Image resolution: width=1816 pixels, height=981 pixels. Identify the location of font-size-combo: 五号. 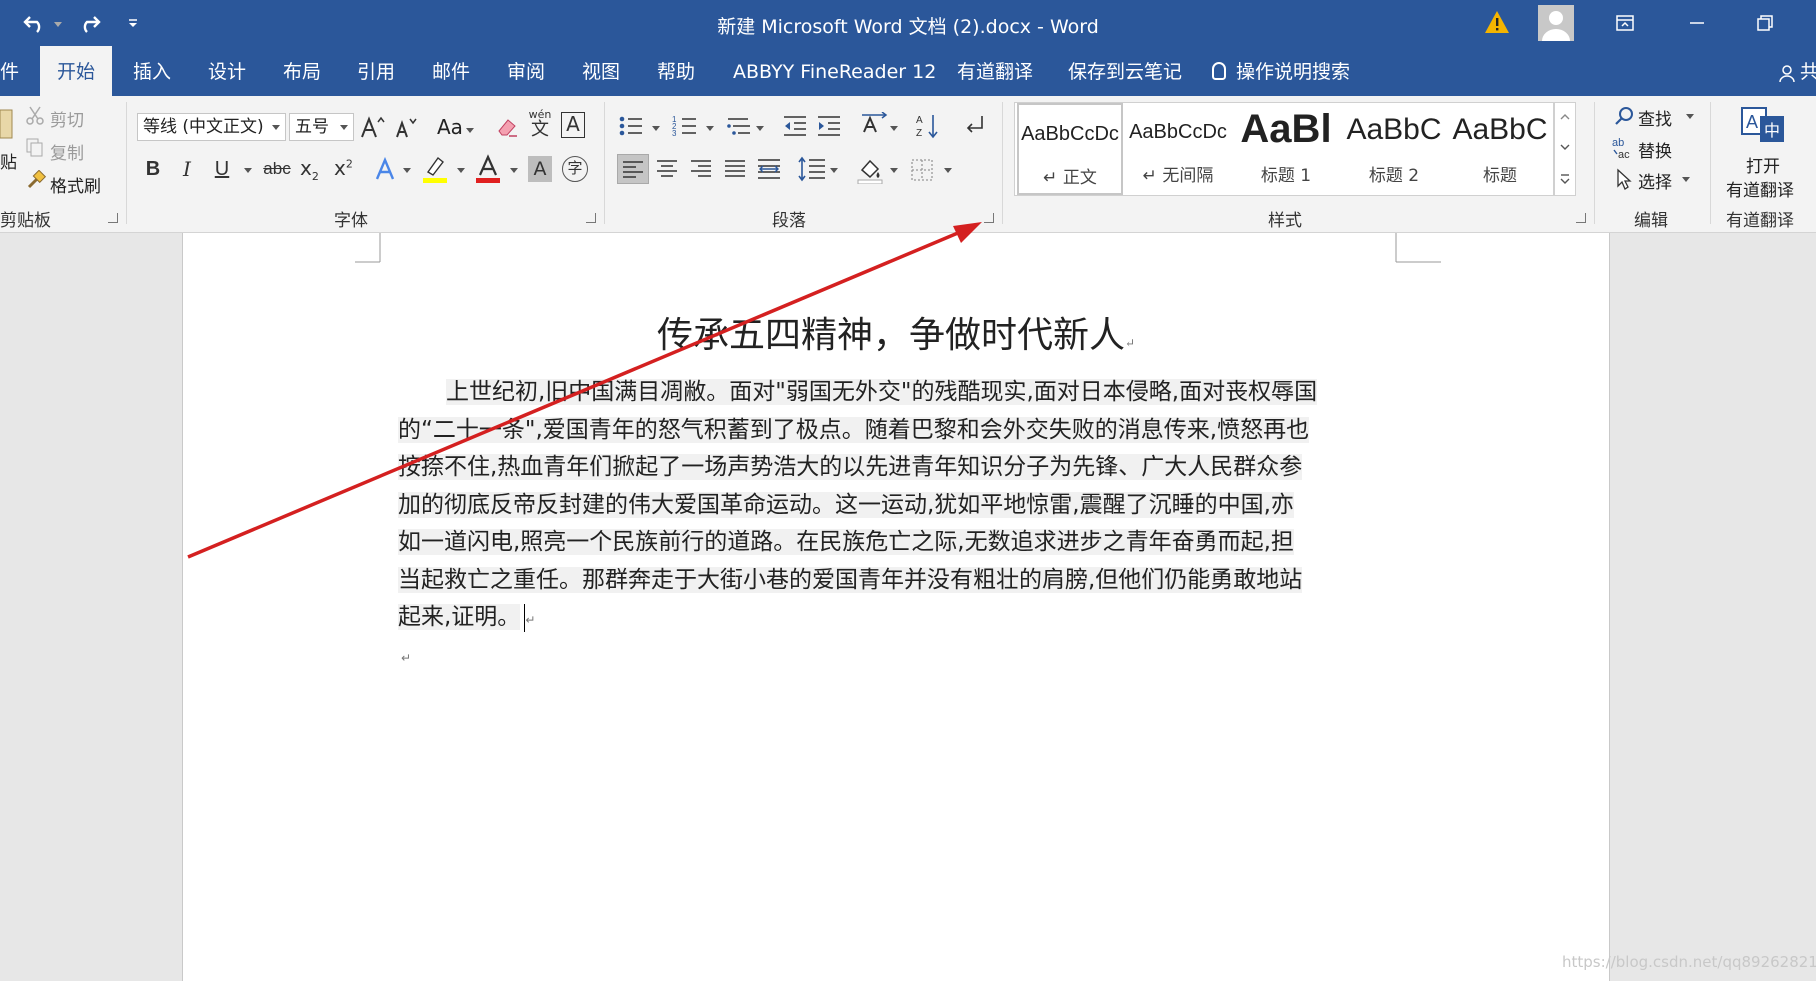
(321, 127).